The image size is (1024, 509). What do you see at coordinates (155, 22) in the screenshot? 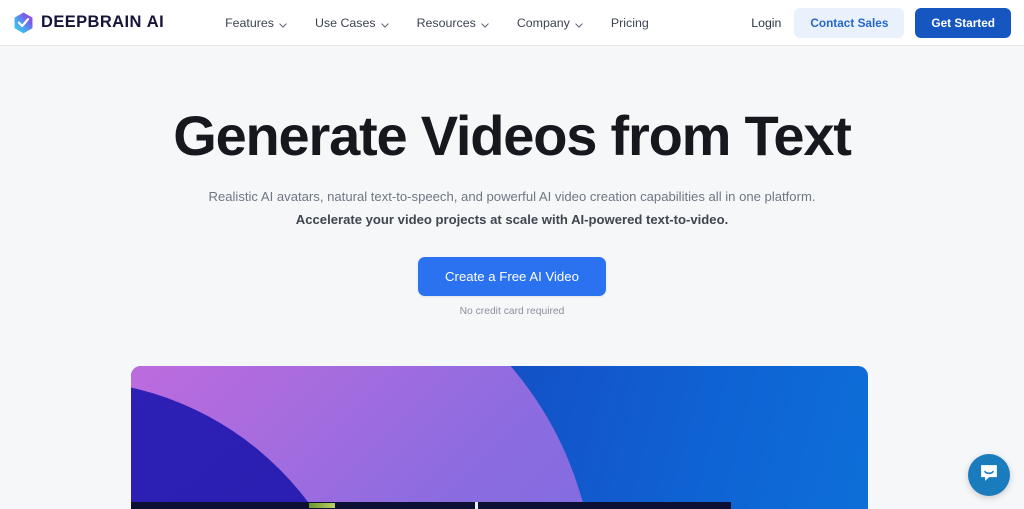
I see `brand-name-bold: AI` at bounding box center [155, 22].